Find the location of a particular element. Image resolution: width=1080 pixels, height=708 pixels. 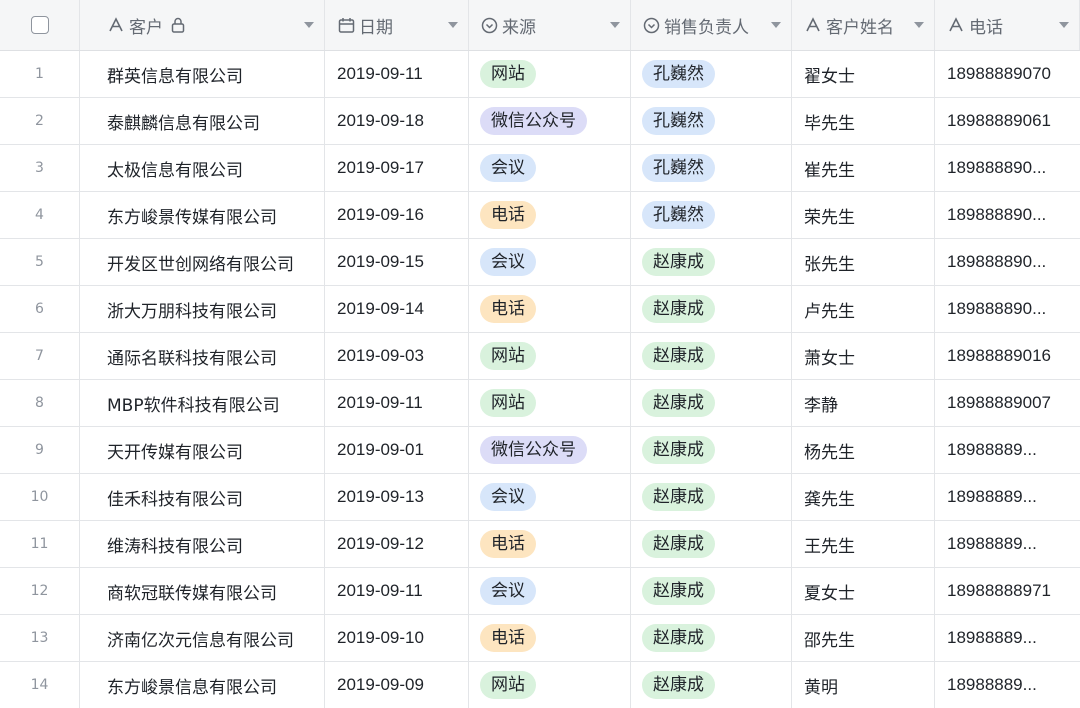

contact-name-cell: 崔先生 is located at coordinates (863, 168).